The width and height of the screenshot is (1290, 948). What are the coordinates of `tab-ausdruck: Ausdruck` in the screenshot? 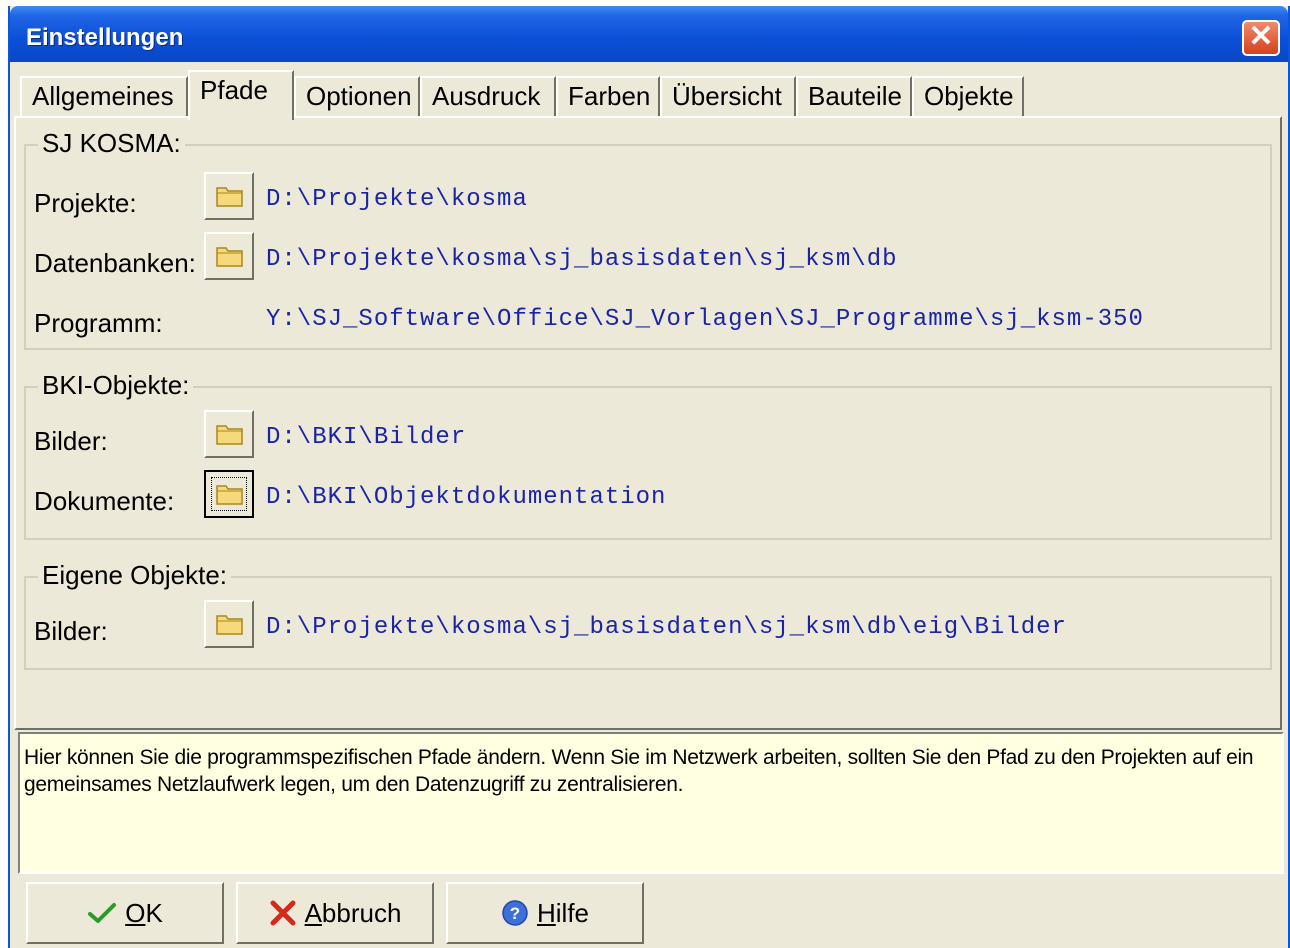 It's located at (488, 96).